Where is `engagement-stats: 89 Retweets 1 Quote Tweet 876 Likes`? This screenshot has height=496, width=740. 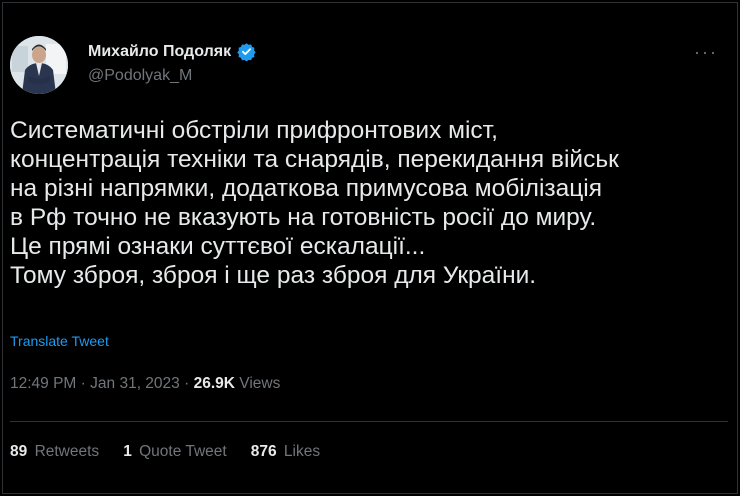
engagement-stats: 89 Retweets 1 Quote Tweet 876 Likes is located at coordinates (165, 452).